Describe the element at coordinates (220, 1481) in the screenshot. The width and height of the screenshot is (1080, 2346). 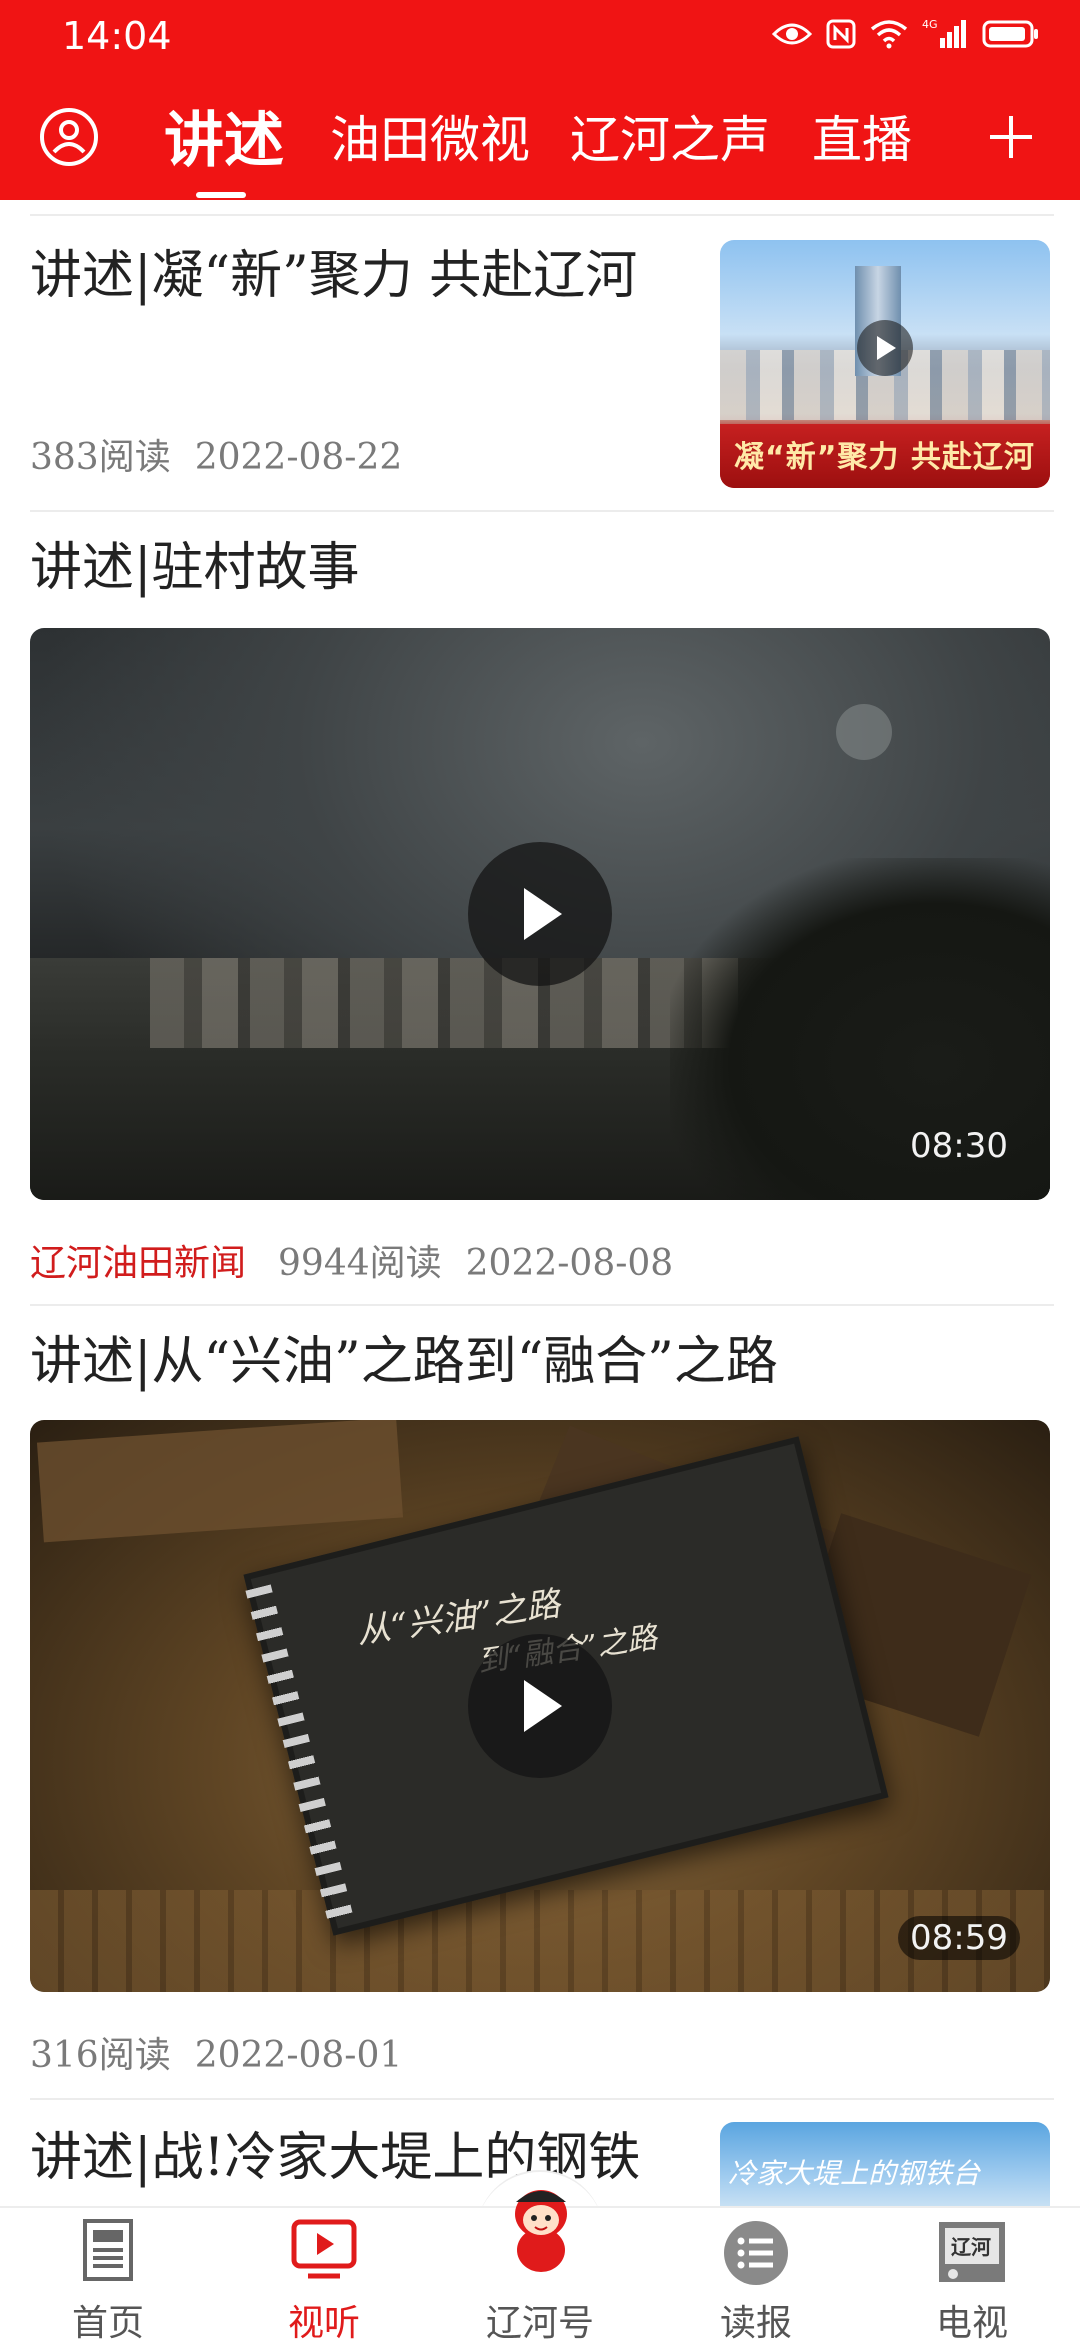
I see `video-scene-book` at that location.